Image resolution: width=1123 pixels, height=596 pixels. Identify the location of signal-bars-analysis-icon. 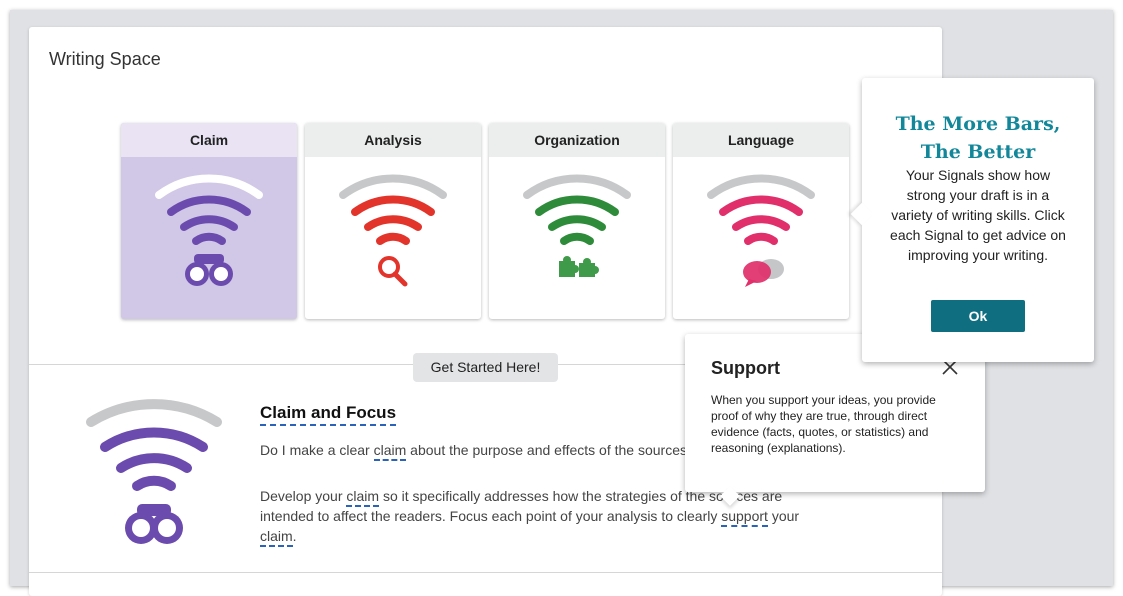
(393, 230).